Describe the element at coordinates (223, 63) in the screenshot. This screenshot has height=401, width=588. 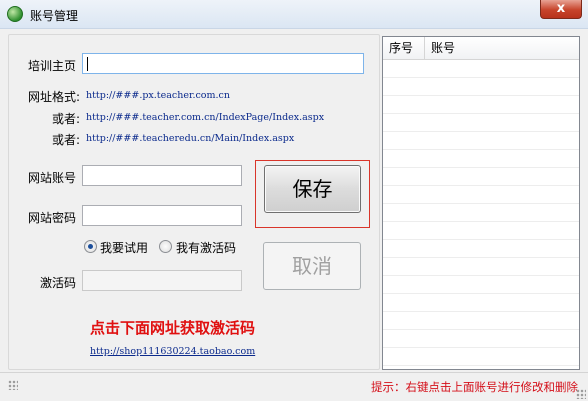
I see `homepage-input` at that location.